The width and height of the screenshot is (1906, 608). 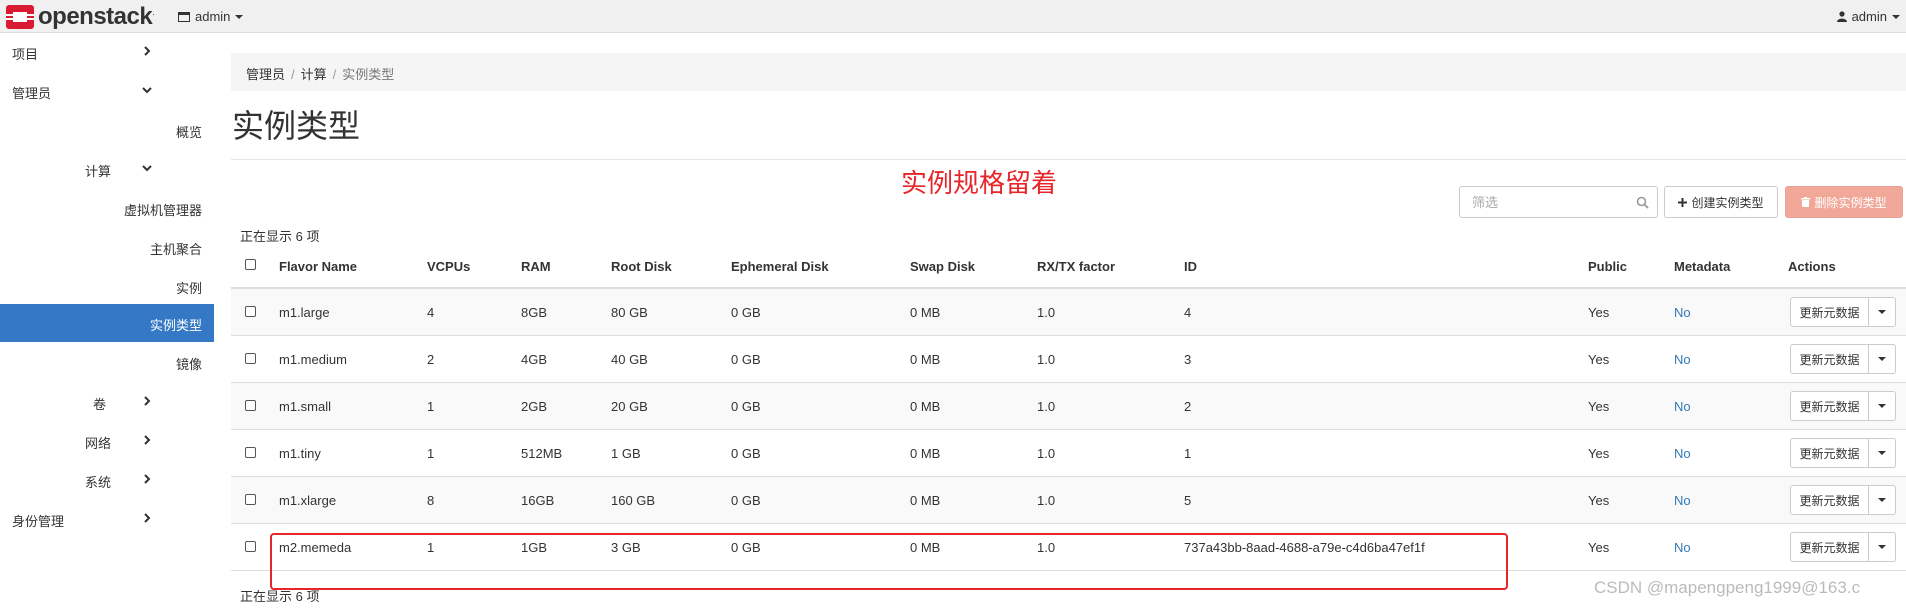 What do you see at coordinates (107, 323) in the screenshot?
I see `sidebar-item-flavors: 实例类型` at bounding box center [107, 323].